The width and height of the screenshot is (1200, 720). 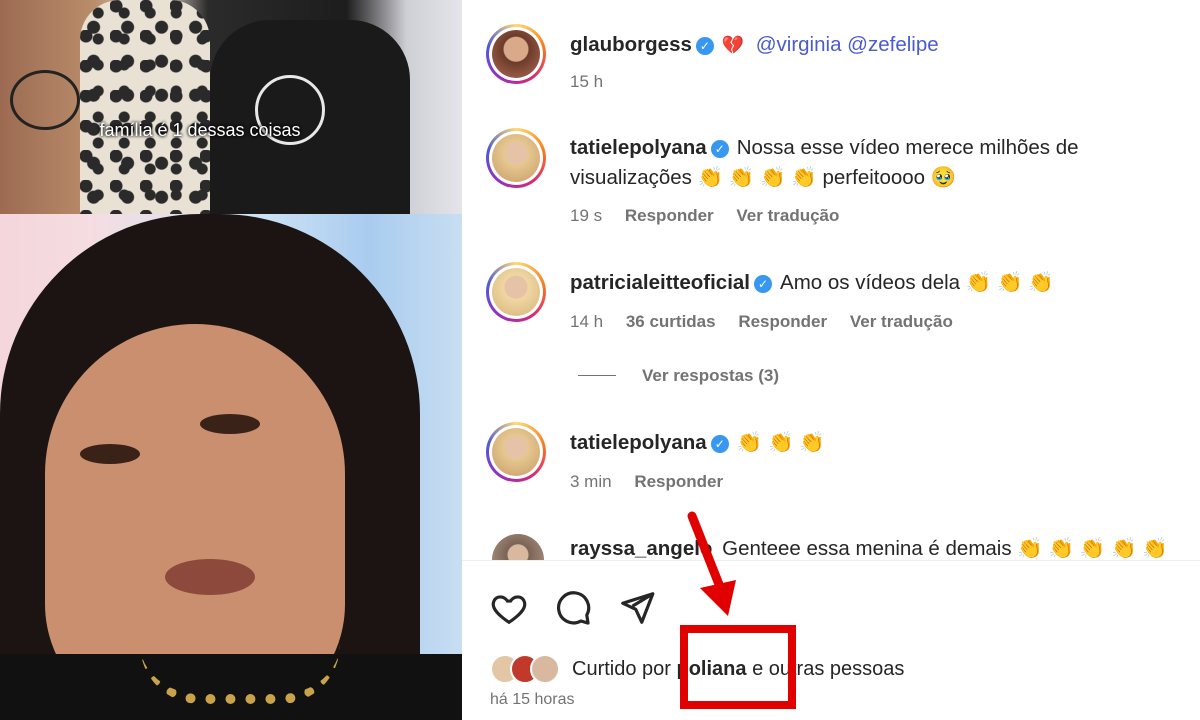 What do you see at coordinates (586, 215) in the screenshot?
I see `comment-time: 19 s` at bounding box center [586, 215].